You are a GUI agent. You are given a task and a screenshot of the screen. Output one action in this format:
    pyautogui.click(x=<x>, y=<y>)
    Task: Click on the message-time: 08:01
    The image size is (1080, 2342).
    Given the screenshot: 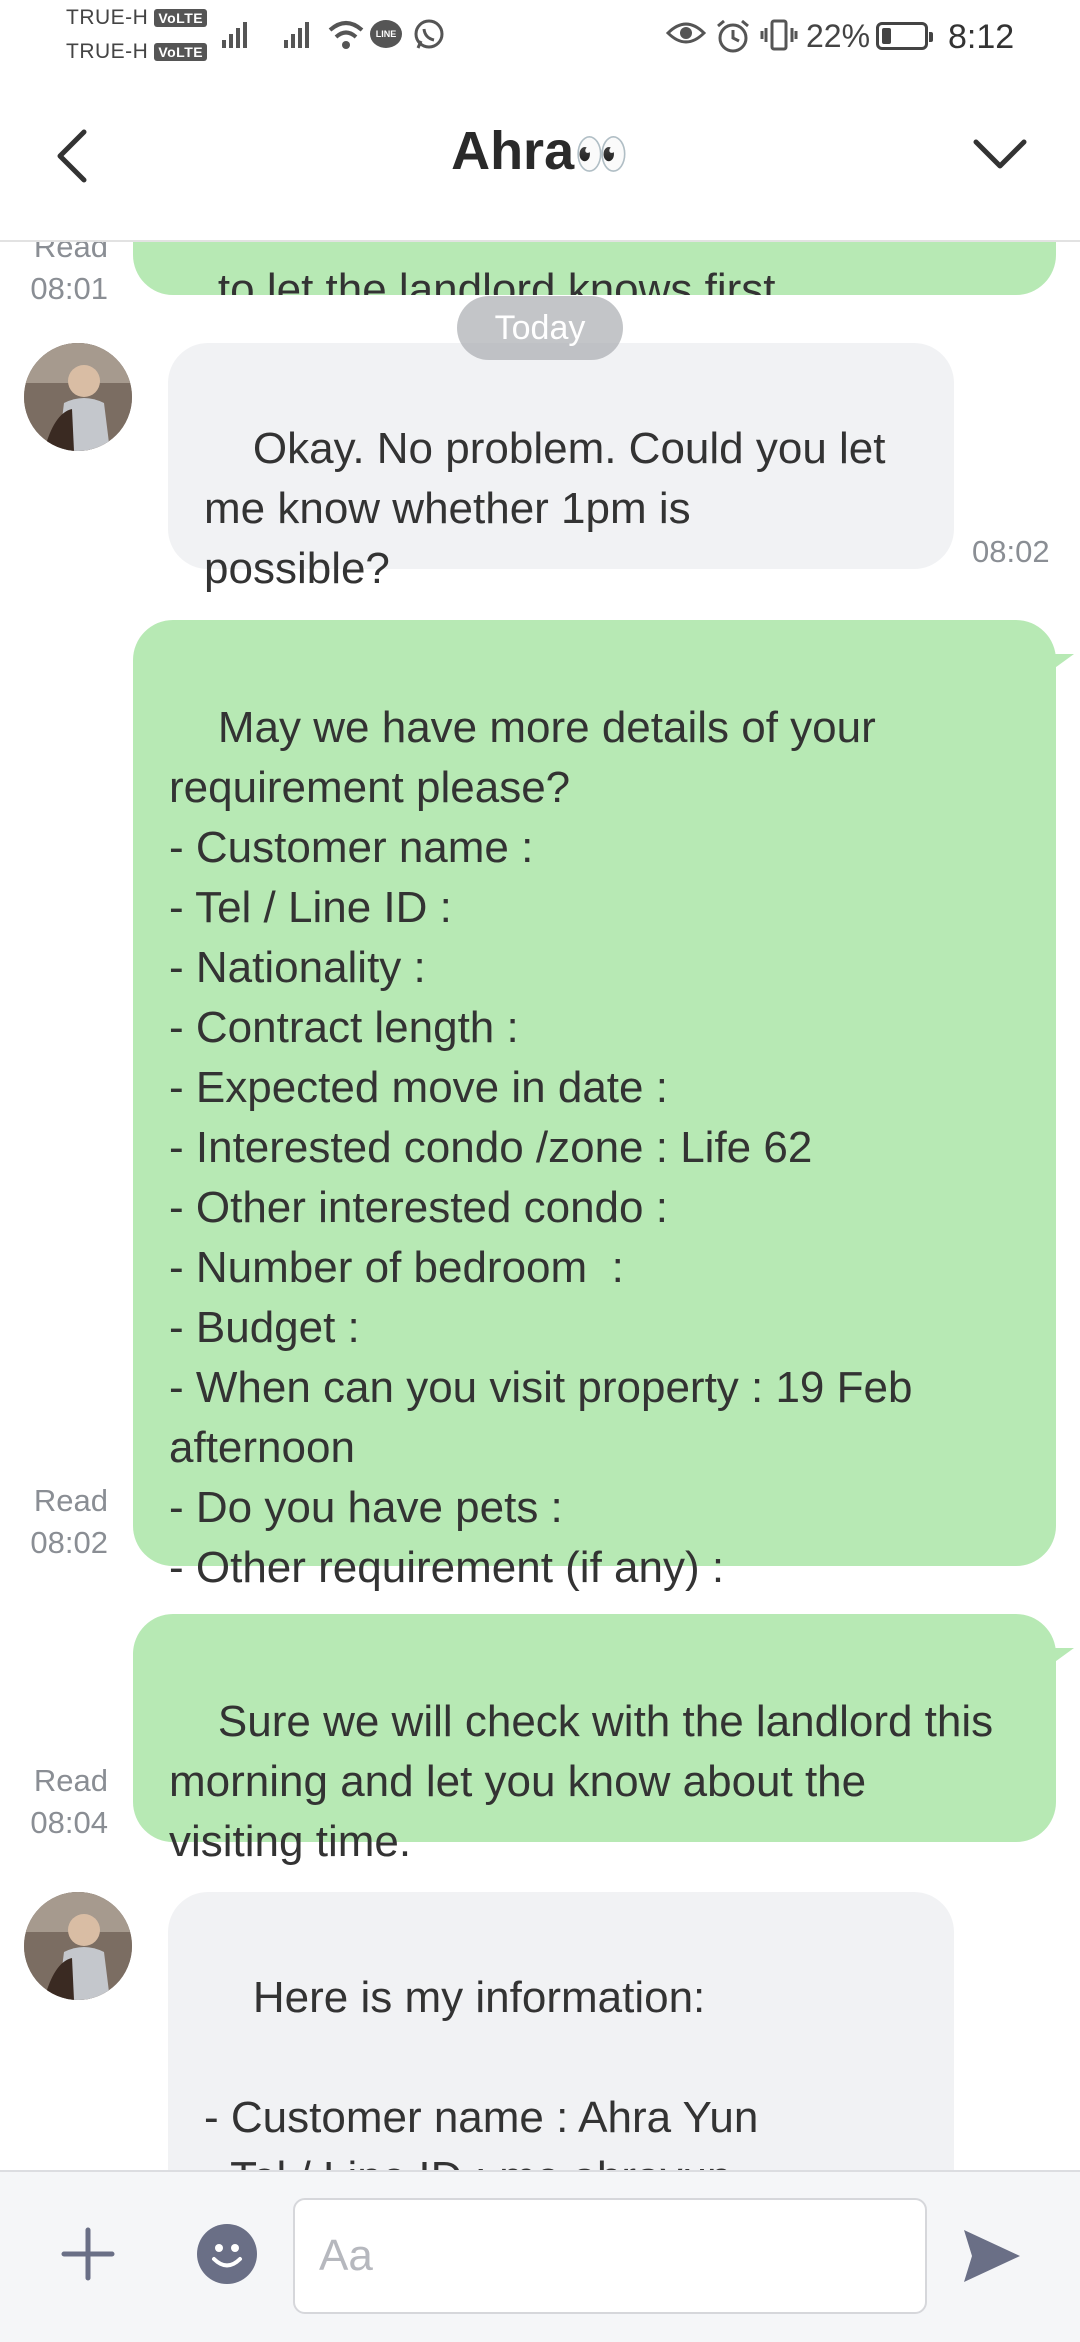 What is the action you would take?
    pyautogui.click(x=69, y=288)
    